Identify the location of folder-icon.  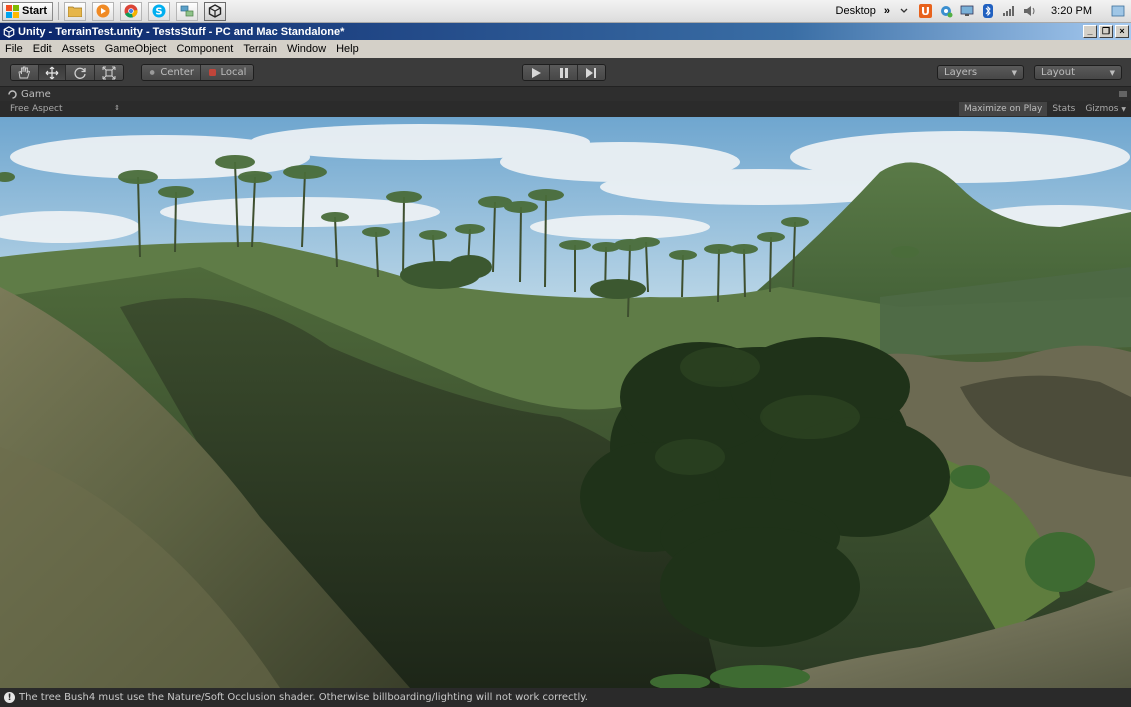
(75, 11).